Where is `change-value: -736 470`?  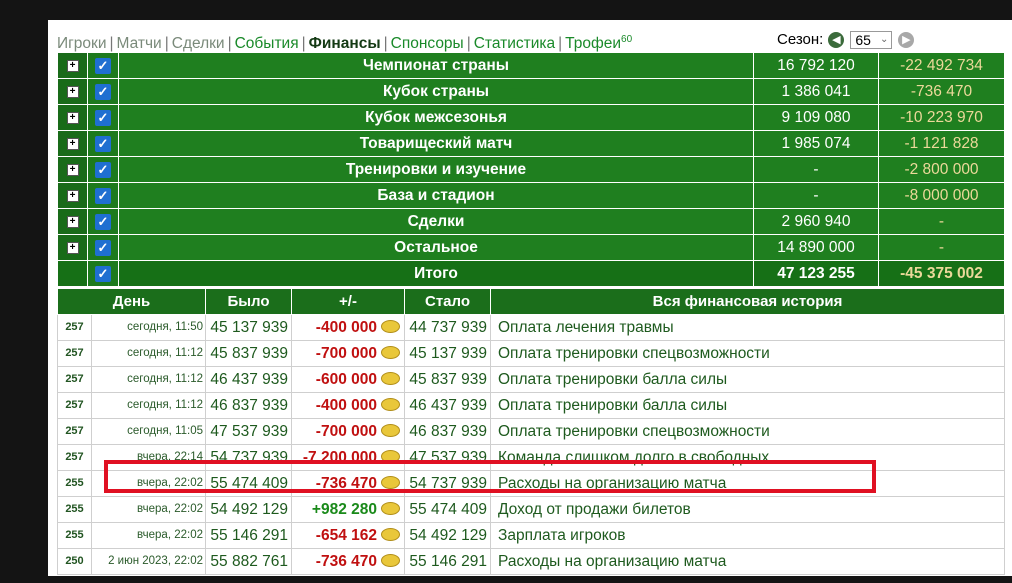
change-value: -736 470 is located at coordinates (346, 483).